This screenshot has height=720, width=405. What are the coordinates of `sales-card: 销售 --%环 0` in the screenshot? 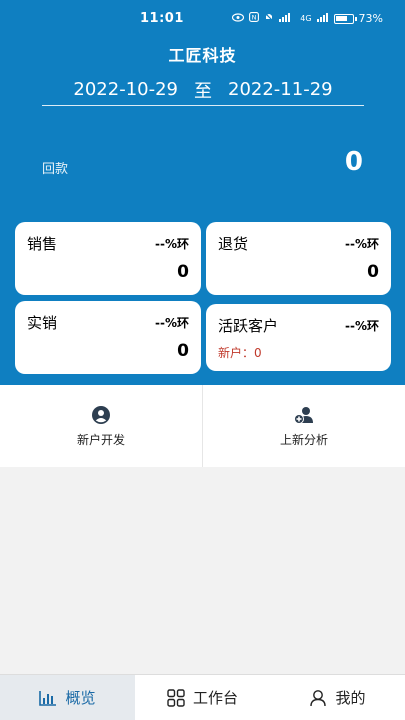 It's located at (108, 258).